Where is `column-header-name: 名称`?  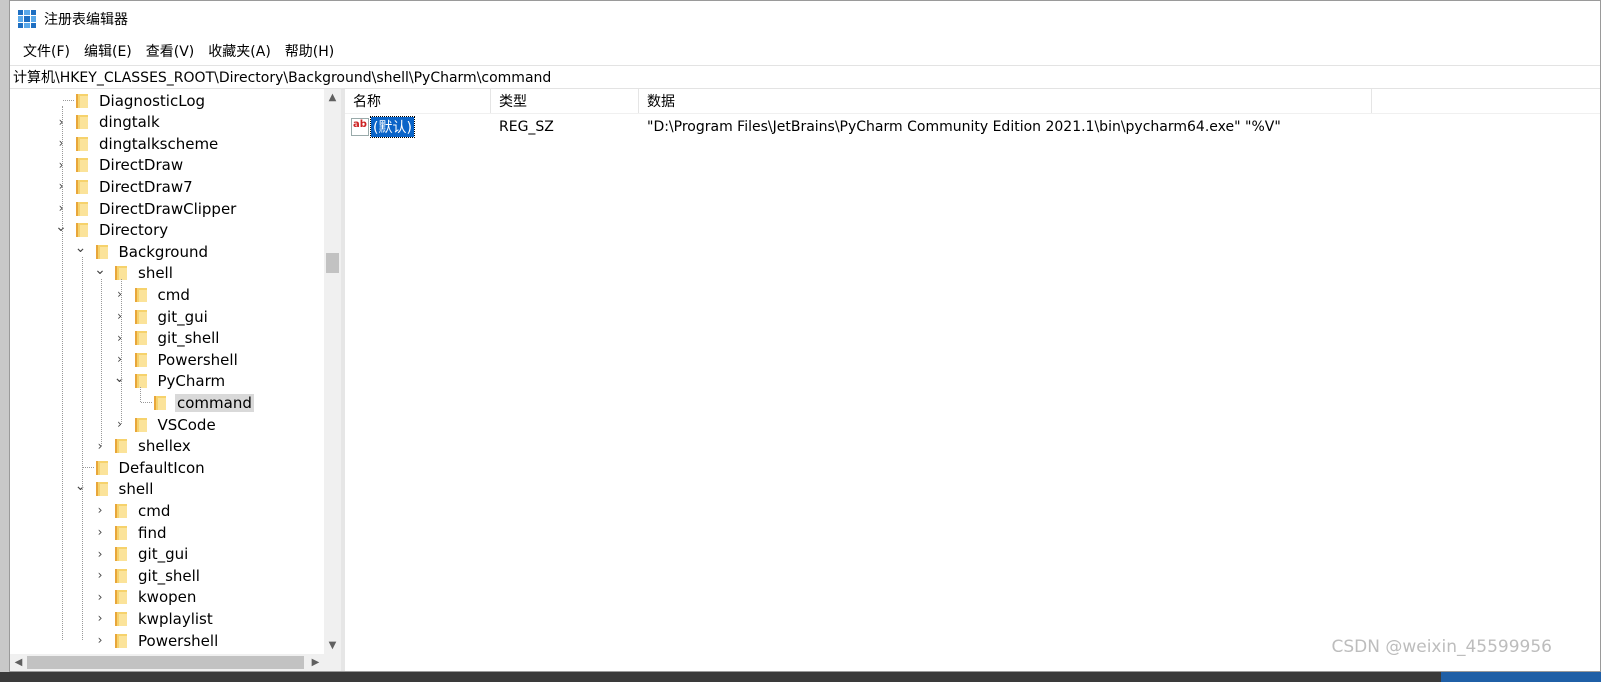
column-header-name: 名称 is located at coordinates (418, 101).